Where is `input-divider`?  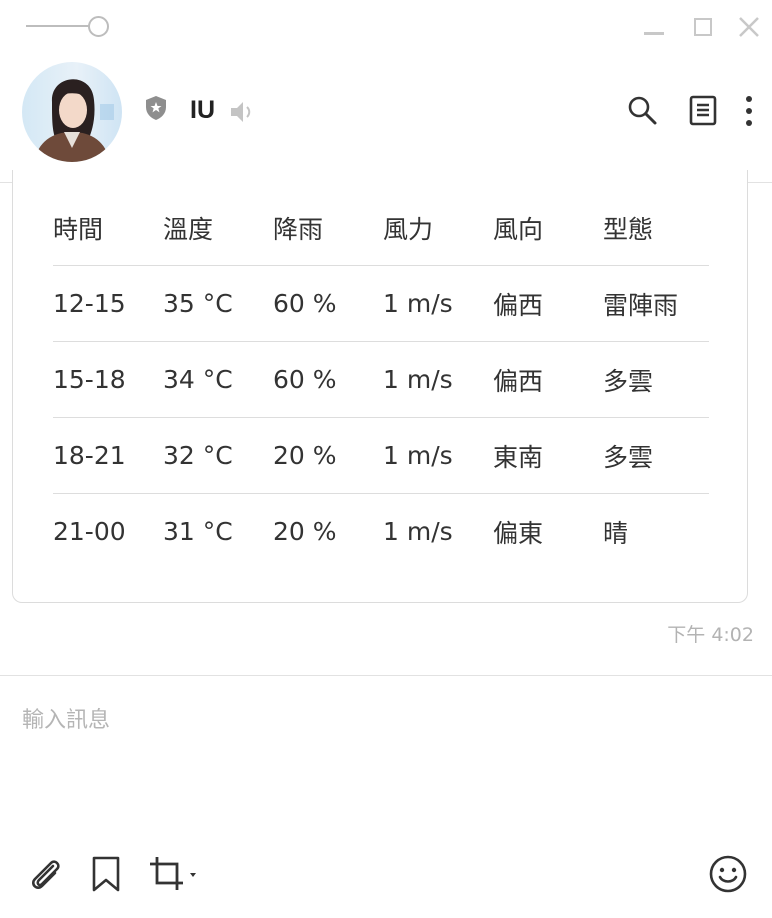
input-divider is located at coordinates (386, 675).